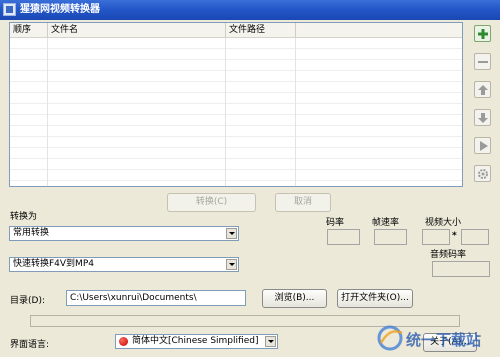  What do you see at coordinates (124, 264) in the screenshot?
I see `conversion-preset-select: 快速转换F4V到MP4` at bounding box center [124, 264].